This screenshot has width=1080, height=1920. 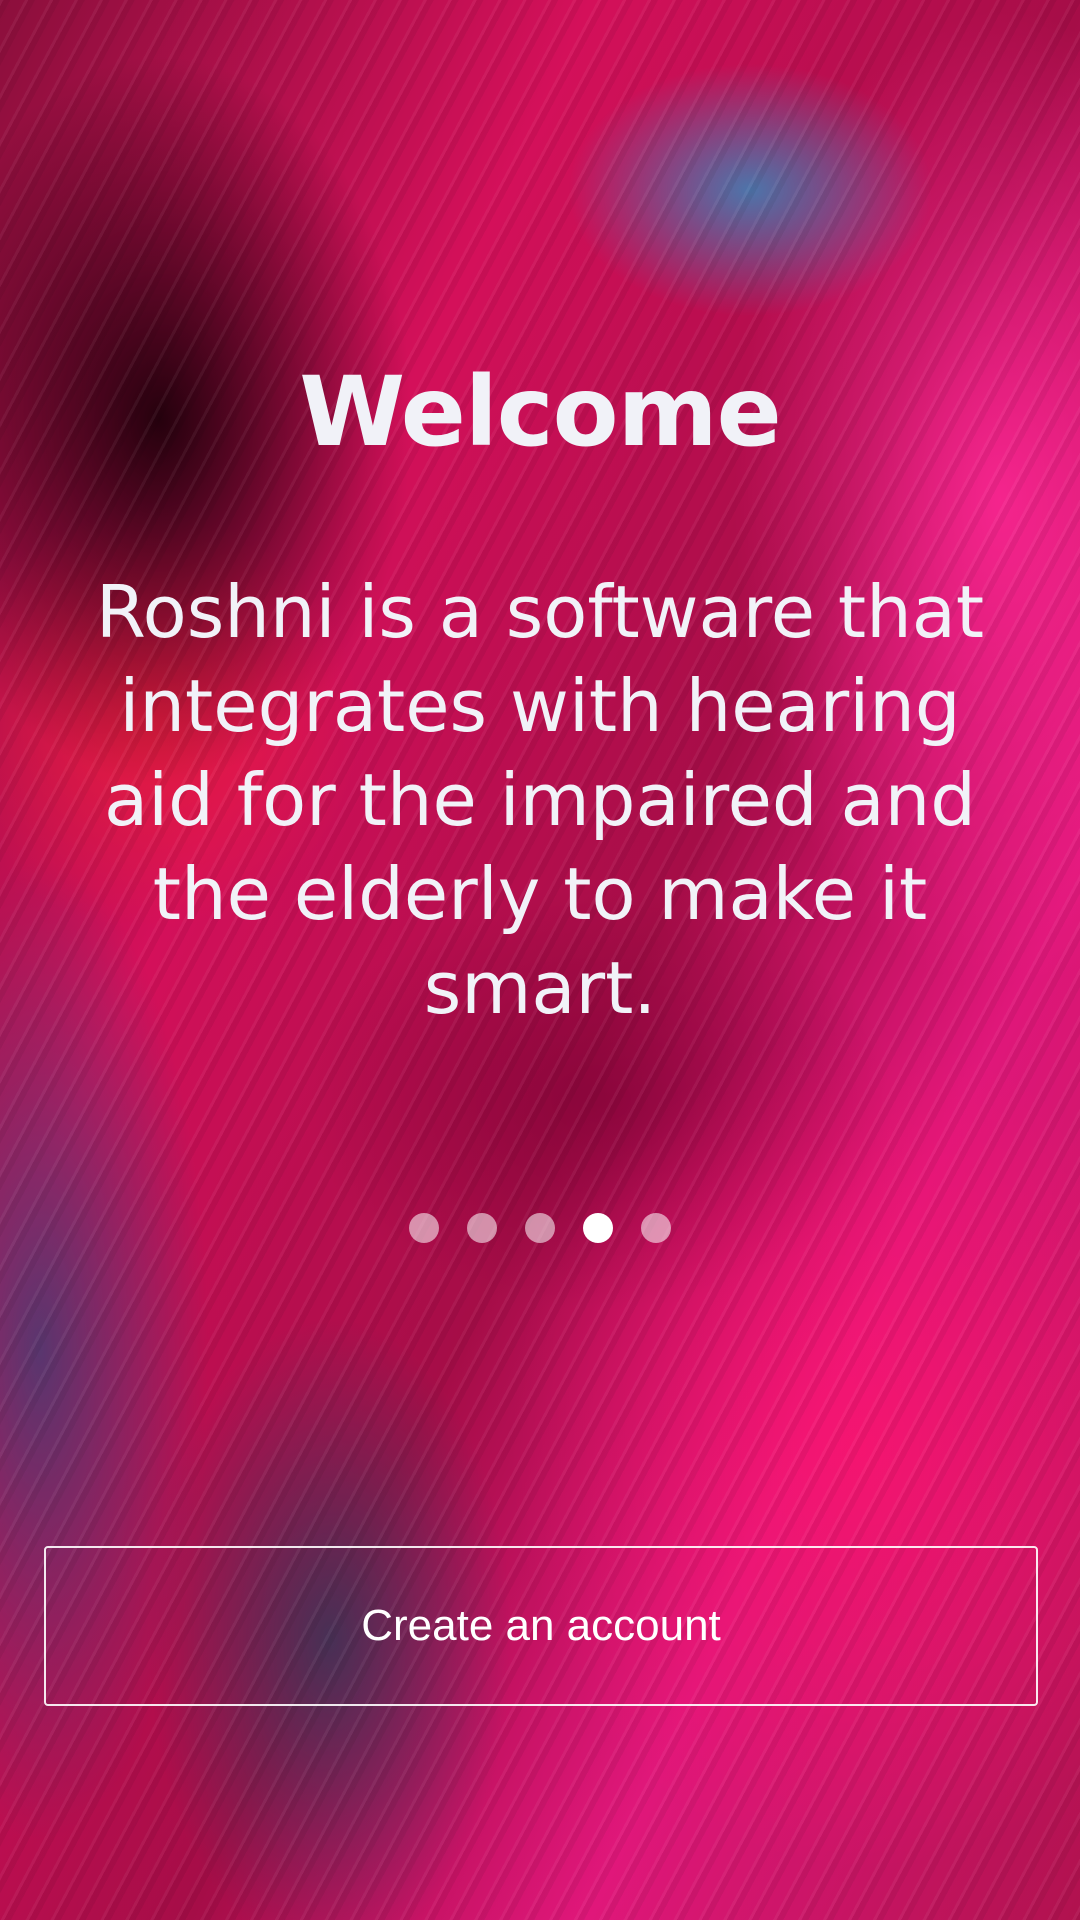 What do you see at coordinates (540, 412) in the screenshot?
I see `welcome-title: Welcome` at bounding box center [540, 412].